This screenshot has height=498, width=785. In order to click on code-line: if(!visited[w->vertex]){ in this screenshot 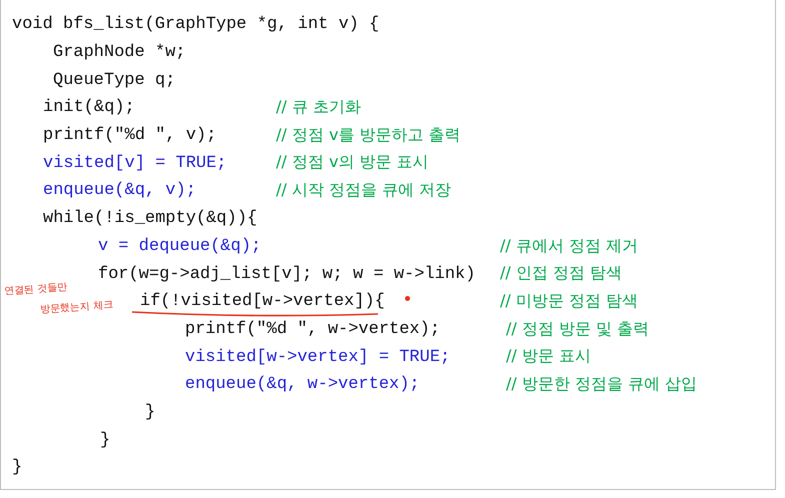, I will do `click(262, 302)`.